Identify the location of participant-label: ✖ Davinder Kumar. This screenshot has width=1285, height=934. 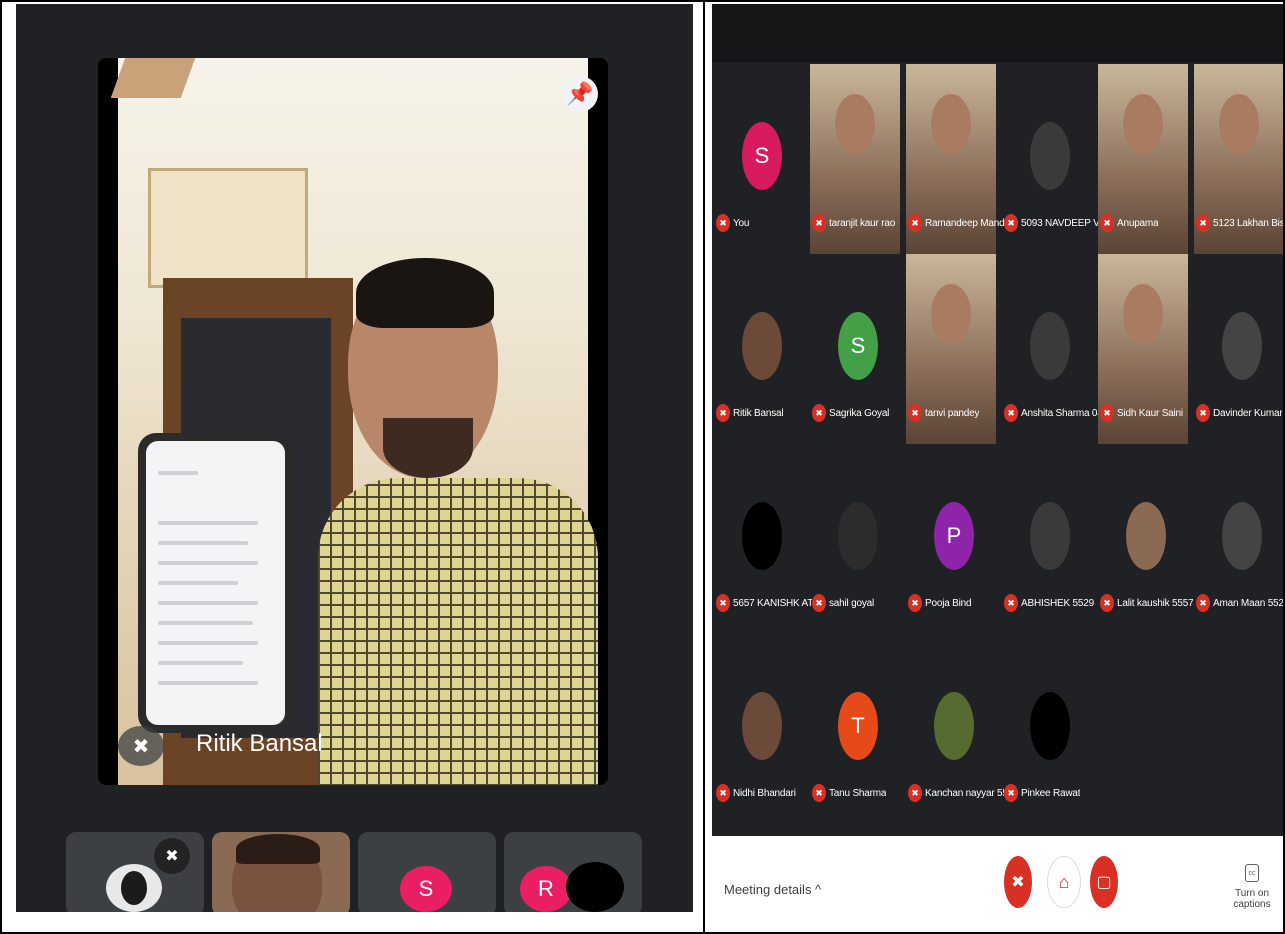
(1239, 413).